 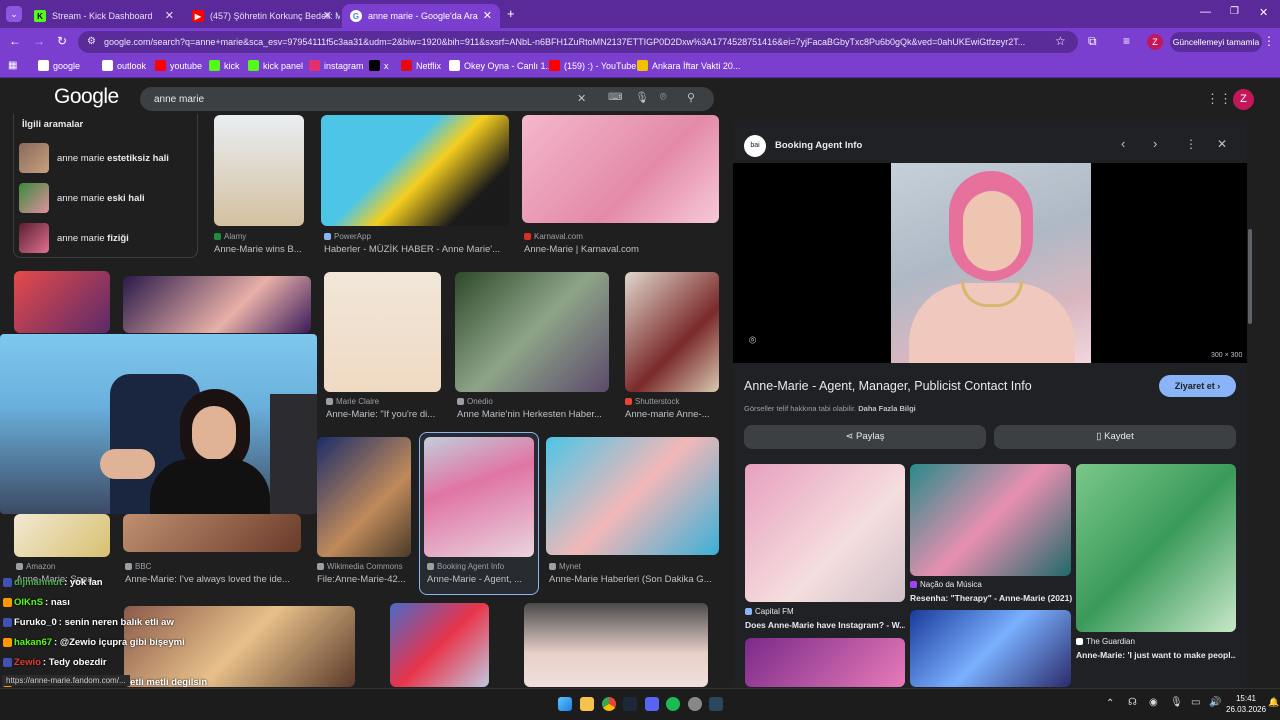 I want to click on bookmark-9: (159) :) - YouTube, so click(x=592, y=65).